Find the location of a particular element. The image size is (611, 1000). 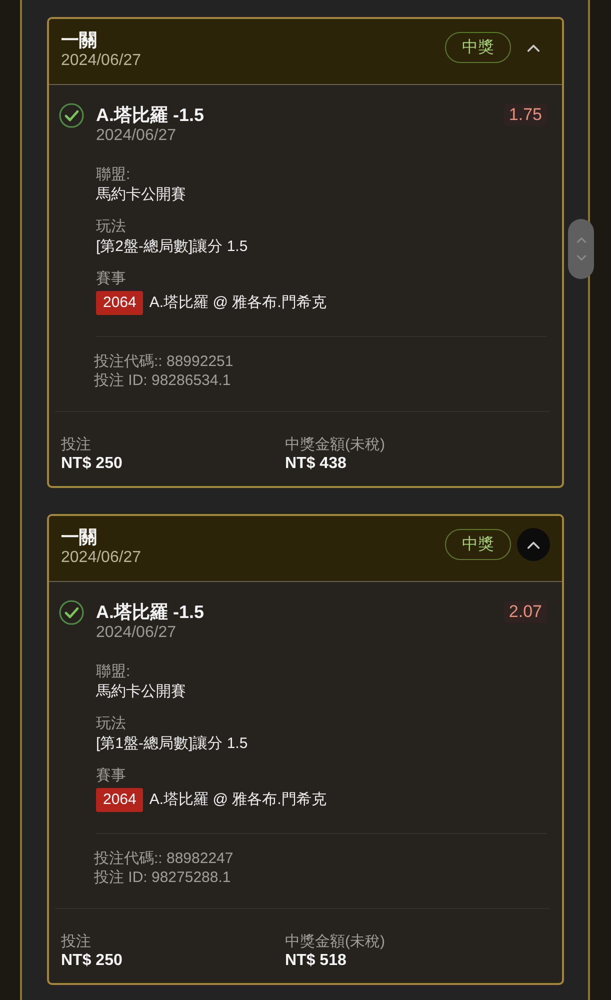

amount-value: NT$ 518 is located at coordinates (316, 961).